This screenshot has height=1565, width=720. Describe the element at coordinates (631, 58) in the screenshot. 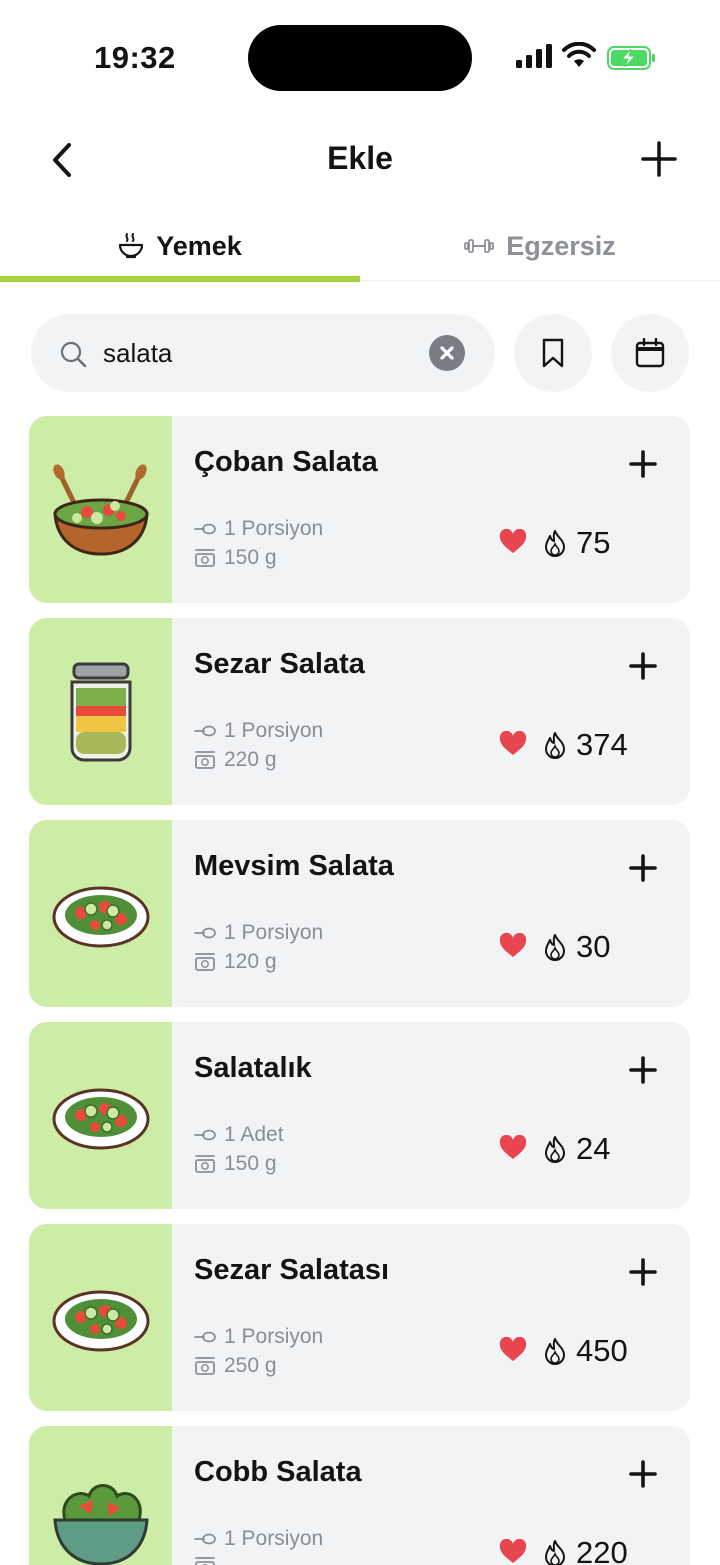

I see `battery-charging-icon` at that location.